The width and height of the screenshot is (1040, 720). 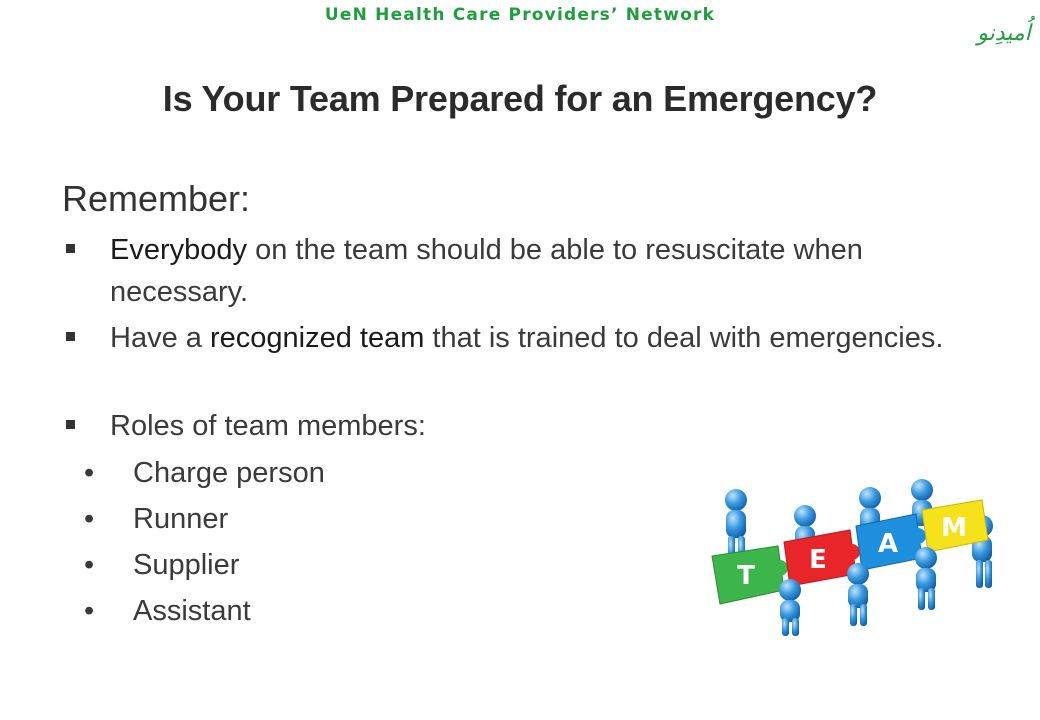 I want to click on remember-heading: Remember:, so click(x=156, y=198).